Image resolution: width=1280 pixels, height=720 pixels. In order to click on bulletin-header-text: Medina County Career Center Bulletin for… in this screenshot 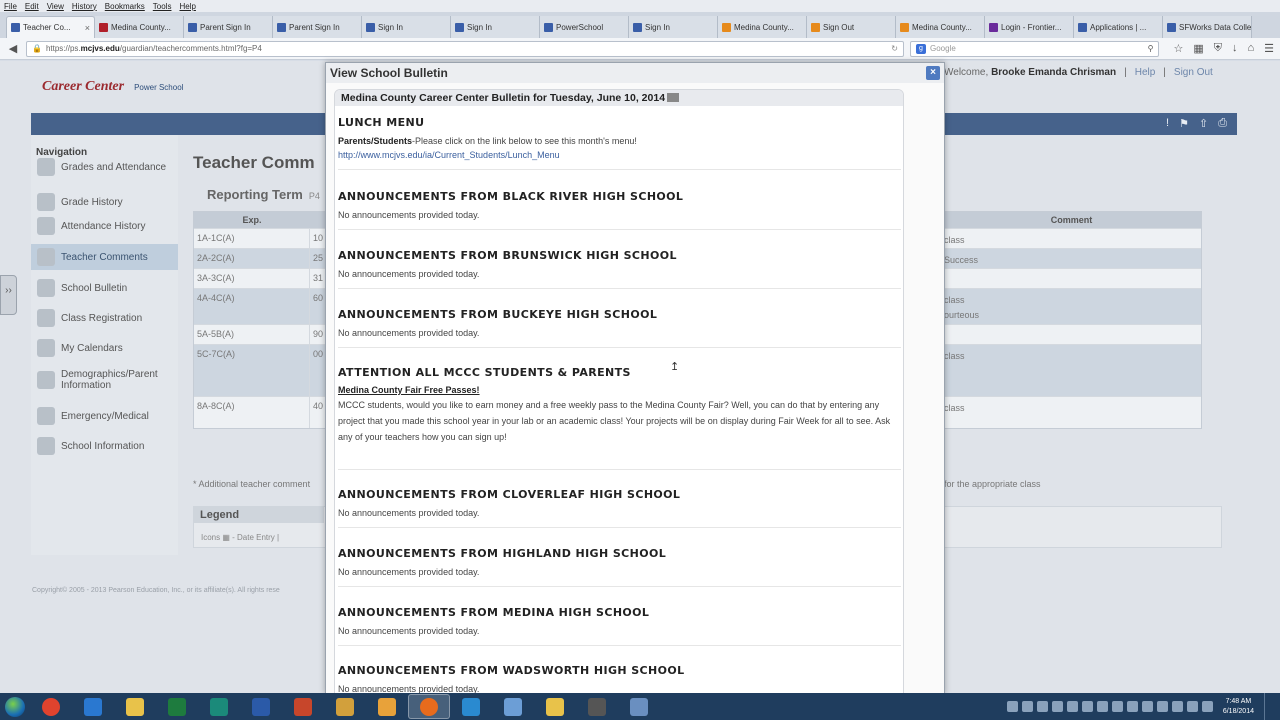, I will do `click(503, 98)`.